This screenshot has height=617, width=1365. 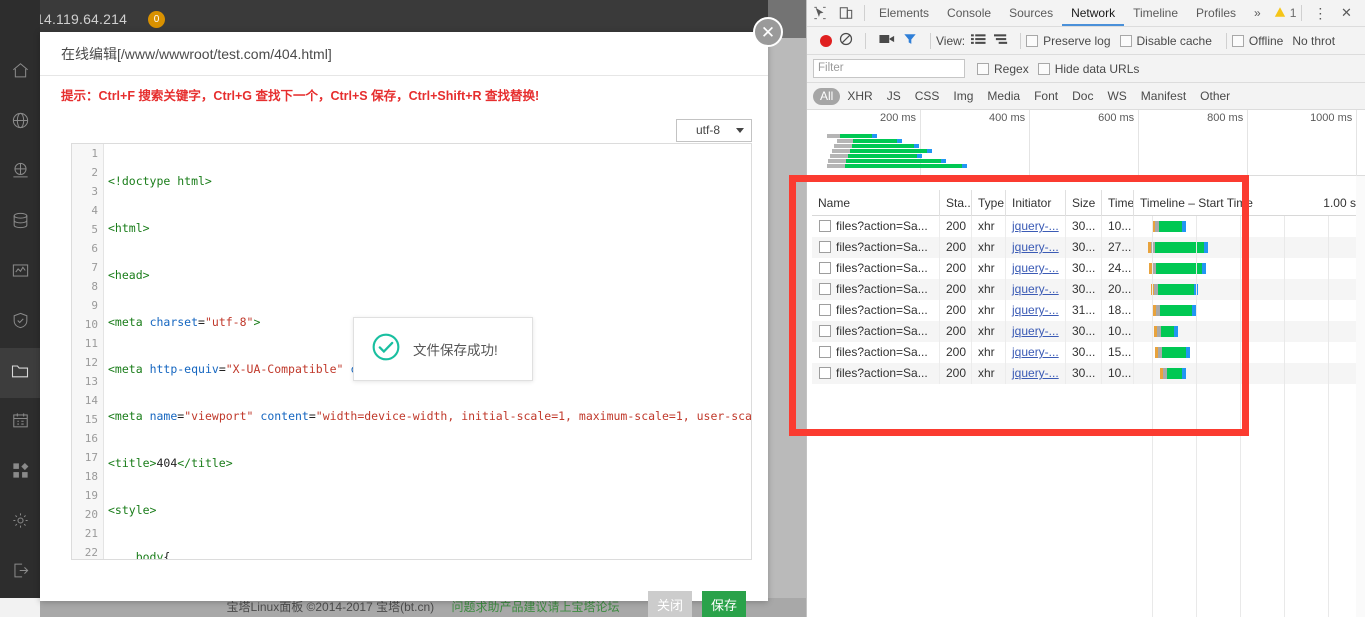 What do you see at coordinates (1257, 41) in the screenshot?
I see `offline-checkbox: Offline` at bounding box center [1257, 41].